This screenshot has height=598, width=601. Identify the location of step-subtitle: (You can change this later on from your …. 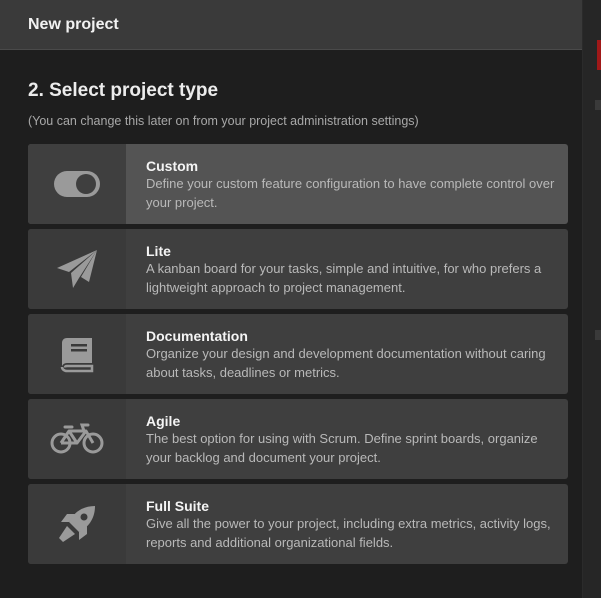
(223, 121).